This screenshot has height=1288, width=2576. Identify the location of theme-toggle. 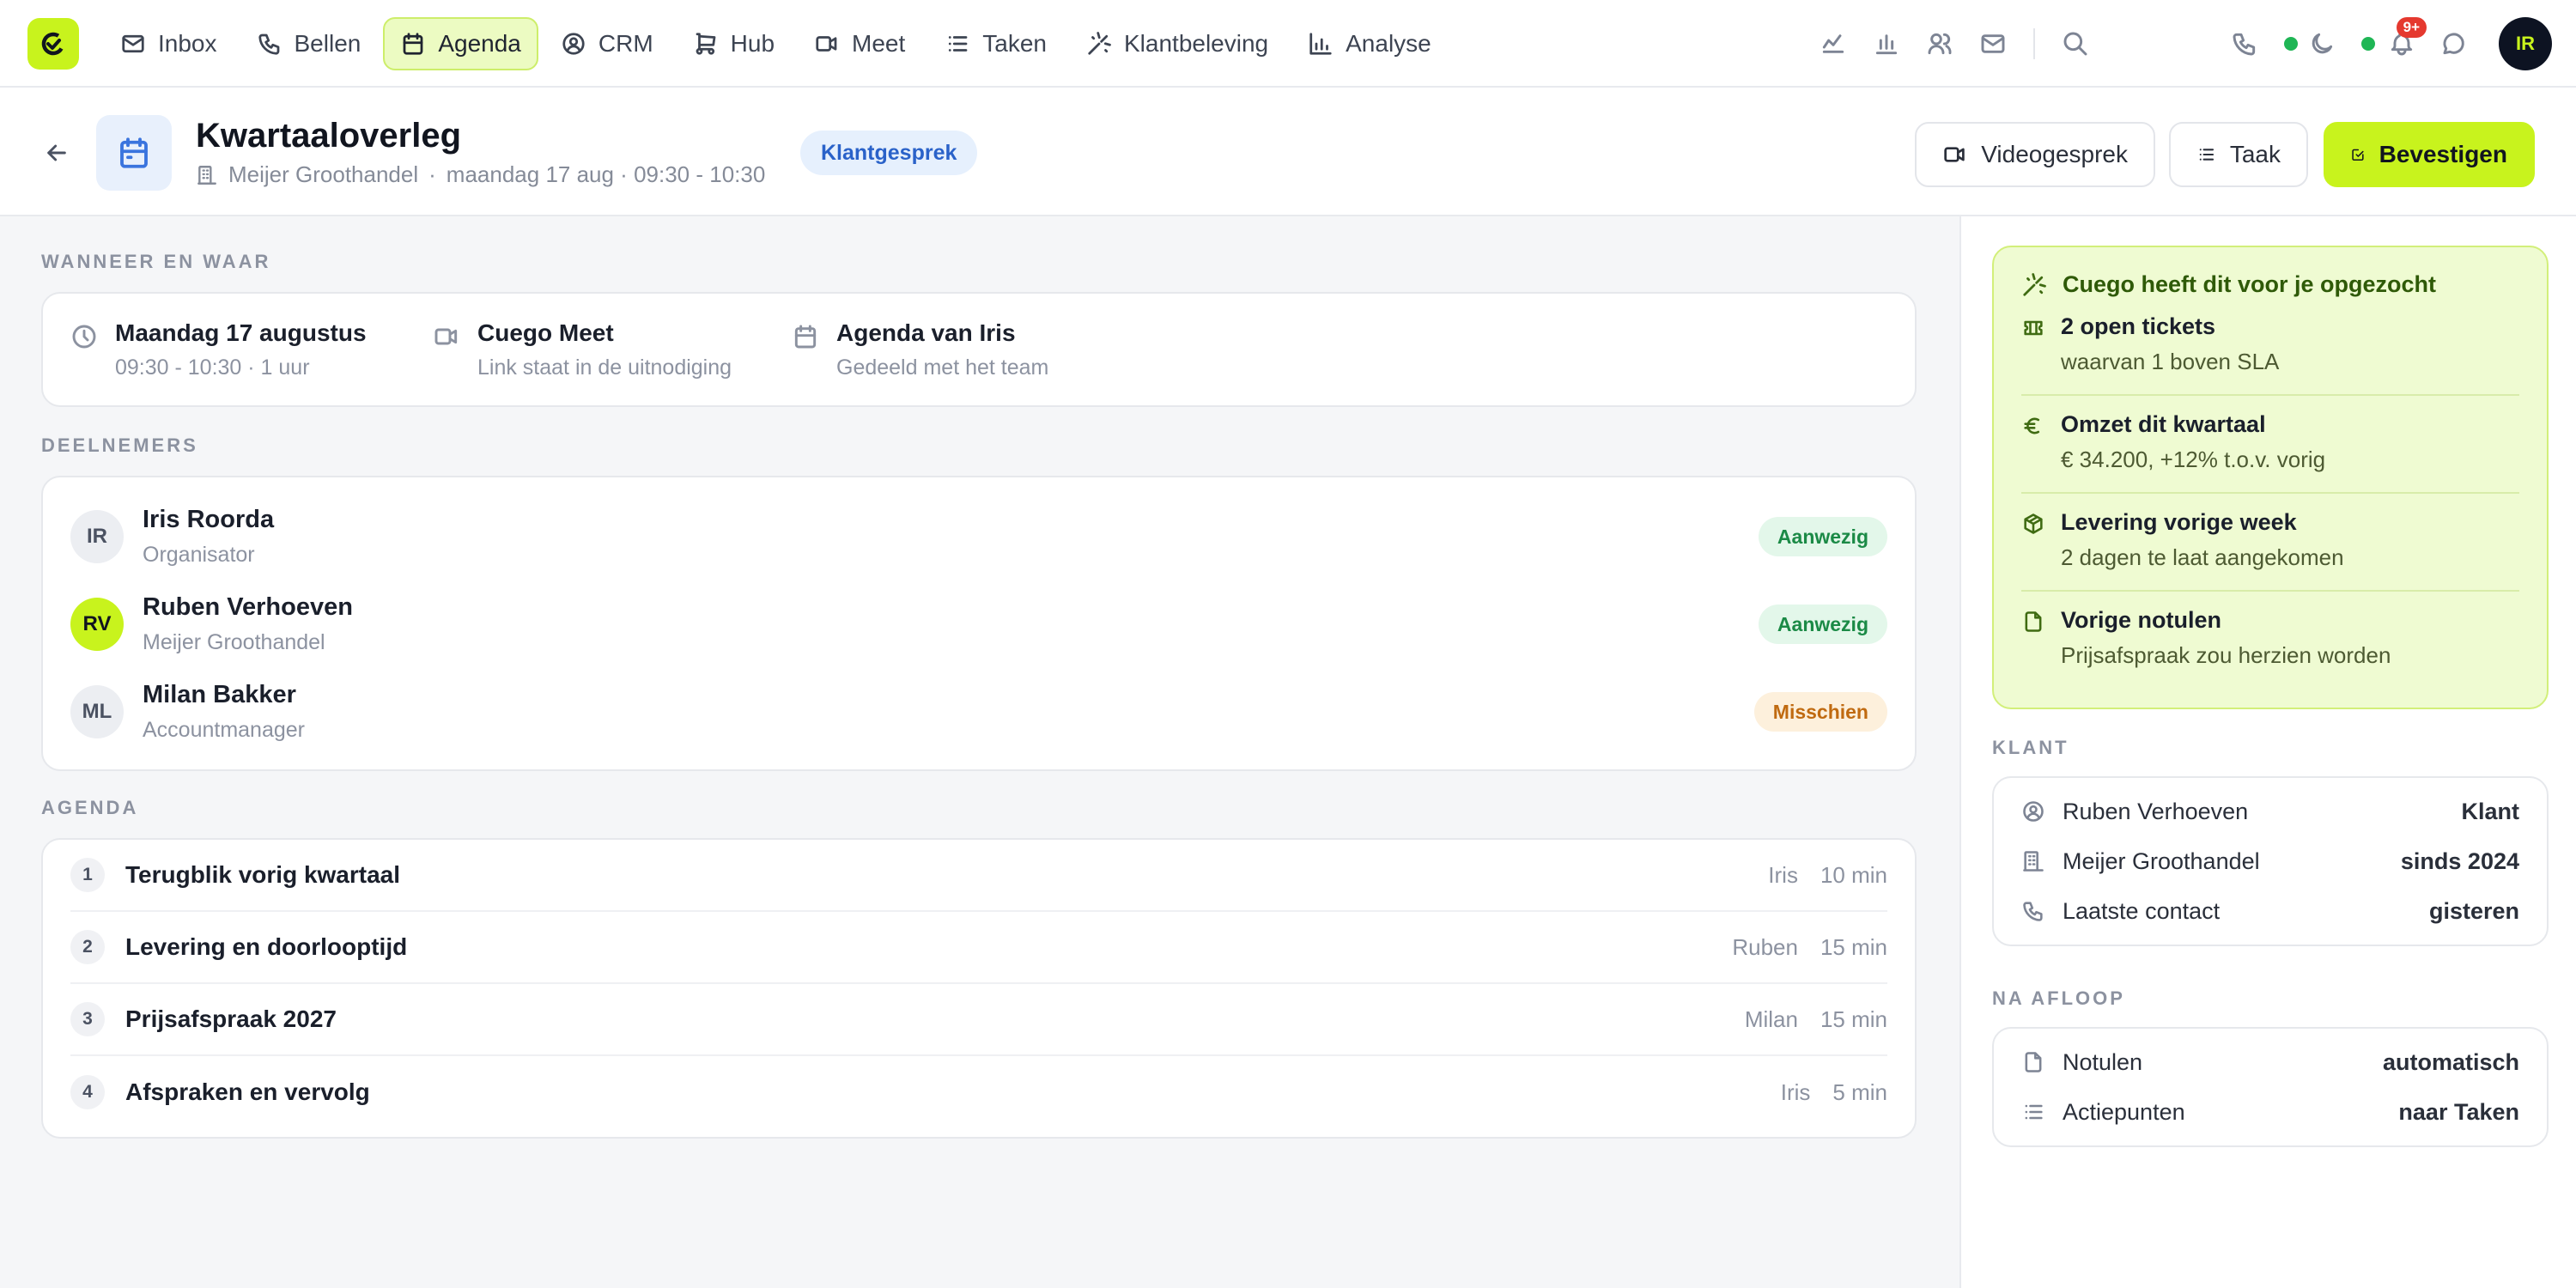
(2341, 44).